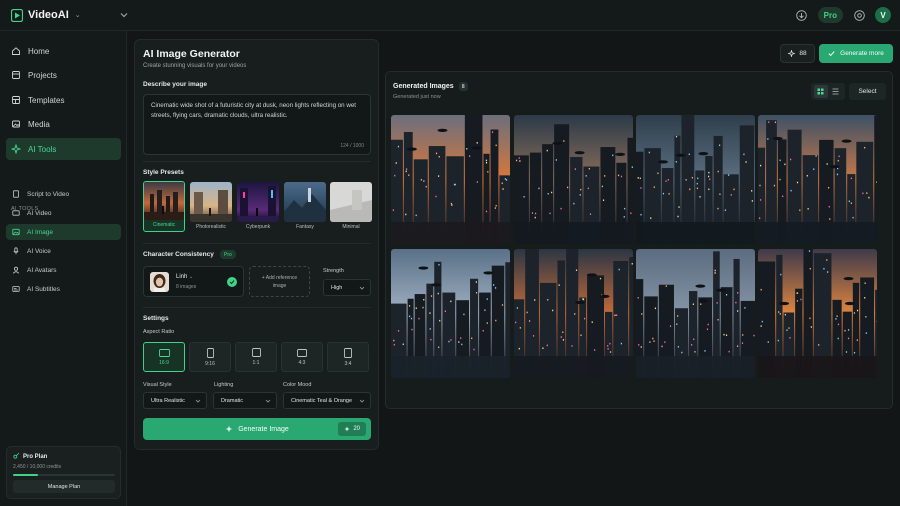 This screenshot has height=506, width=900. What do you see at coordinates (348, 352) in the screenshot?
I see `portrait-icon` at bounding box center [348, 352].